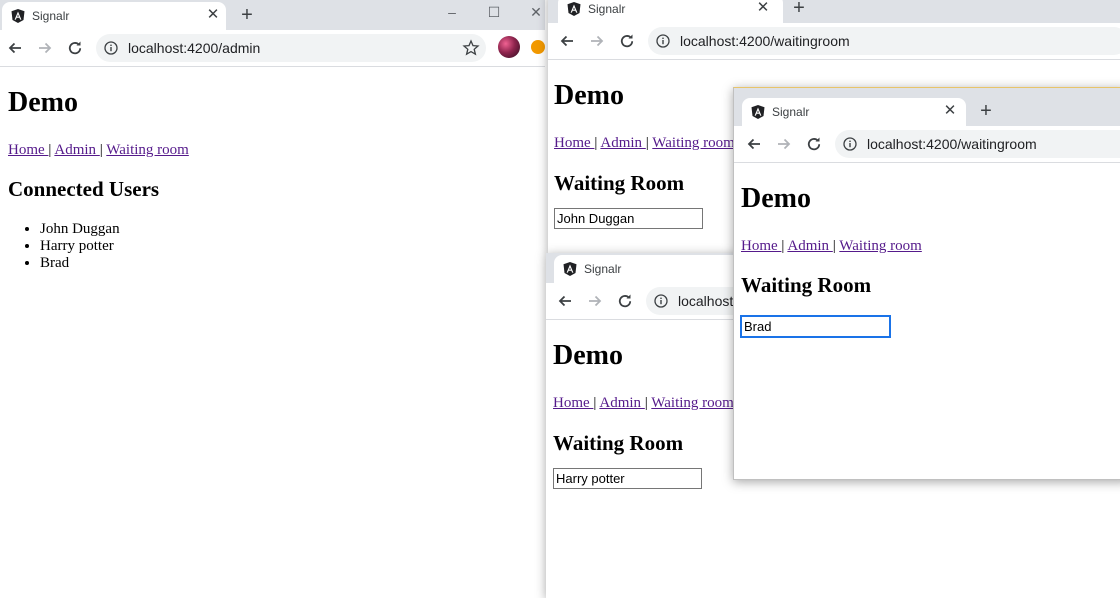 This screenshot has width=1120, height=598. I want to click on title-bar-top, so click(927, 92).